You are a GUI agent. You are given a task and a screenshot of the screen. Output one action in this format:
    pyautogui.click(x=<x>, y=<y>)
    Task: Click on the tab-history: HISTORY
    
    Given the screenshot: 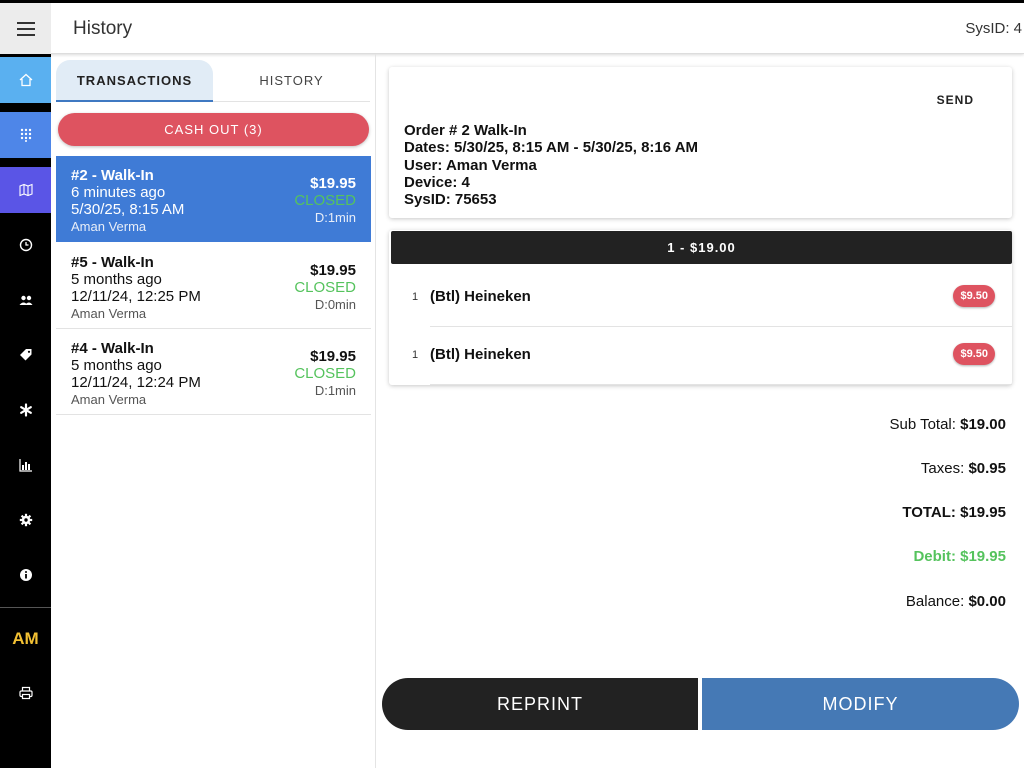 What is the action you would take?
    pyautogui.click(x=291, y=81)
    